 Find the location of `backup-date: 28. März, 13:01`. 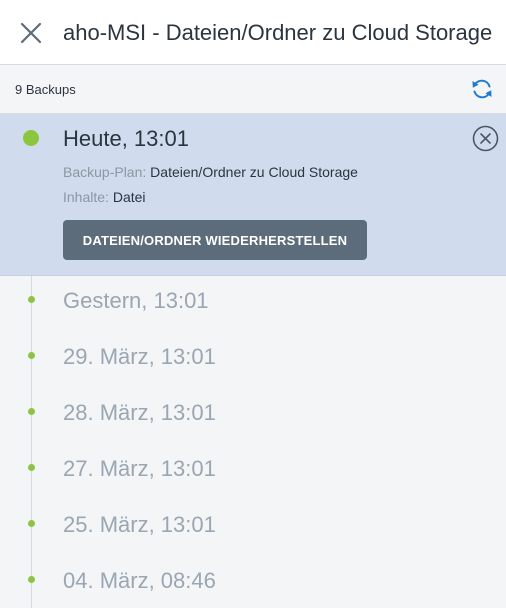

backup-date: 28. März, 13:01 is located at coordinates (139, 412).